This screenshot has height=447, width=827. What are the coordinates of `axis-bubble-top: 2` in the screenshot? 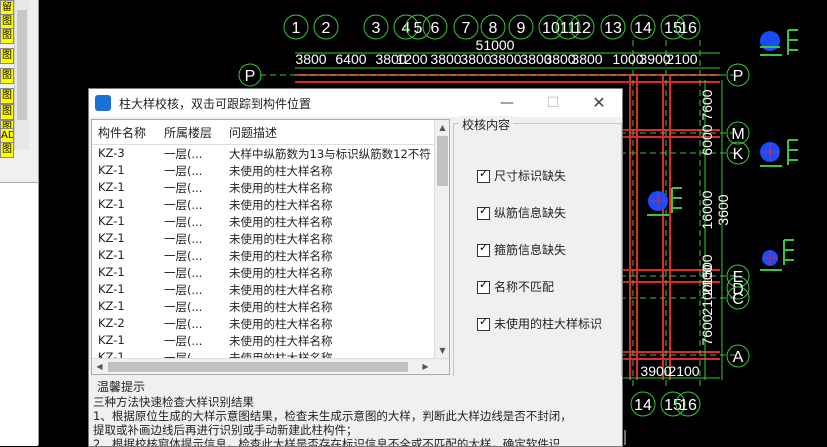 It's located at (326, 27).